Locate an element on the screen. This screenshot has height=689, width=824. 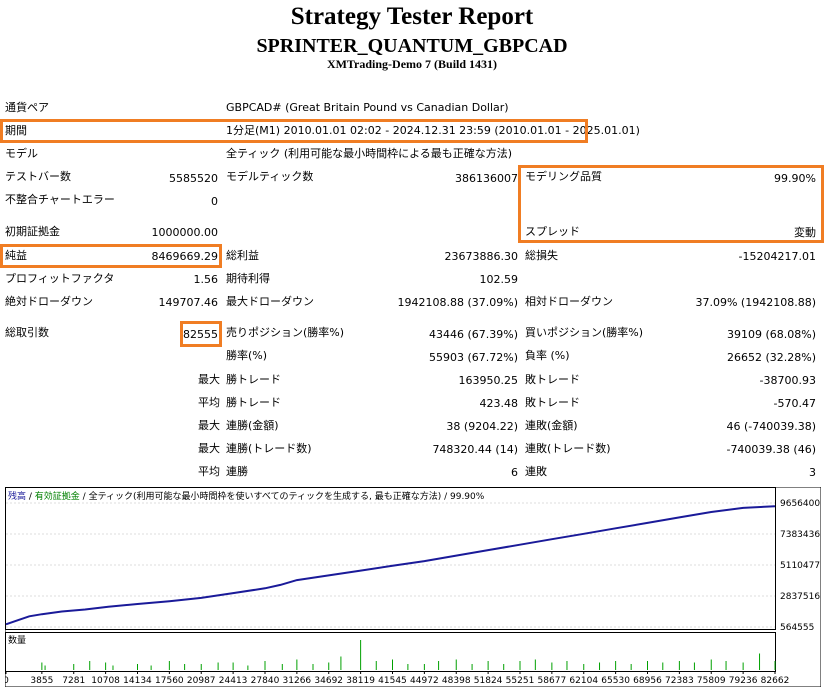
deposit-value: 1000000.00 is located at coordinates (184, 232).